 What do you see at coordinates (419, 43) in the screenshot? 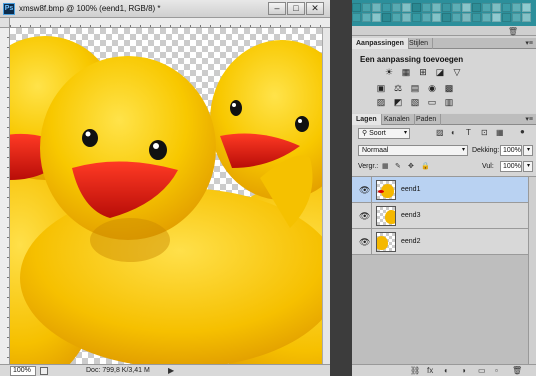
I see `tab-stijlen: Stijlen` at bounding box center [419, 43].